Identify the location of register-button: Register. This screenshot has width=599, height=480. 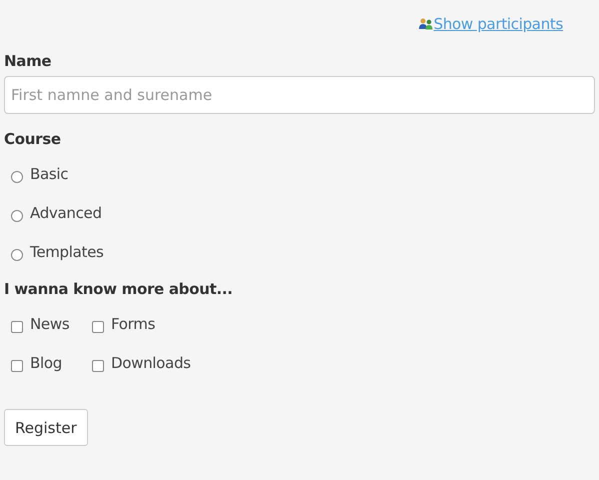
(46, 427).